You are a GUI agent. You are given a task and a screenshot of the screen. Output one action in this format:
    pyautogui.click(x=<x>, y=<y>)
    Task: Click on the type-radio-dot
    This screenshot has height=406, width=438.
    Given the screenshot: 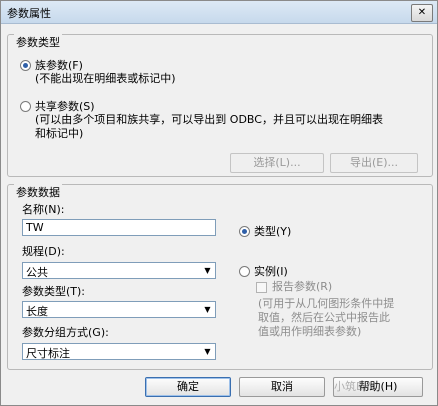 What is the action you would take?
    pyautogui.click(x=244, y=231)
    